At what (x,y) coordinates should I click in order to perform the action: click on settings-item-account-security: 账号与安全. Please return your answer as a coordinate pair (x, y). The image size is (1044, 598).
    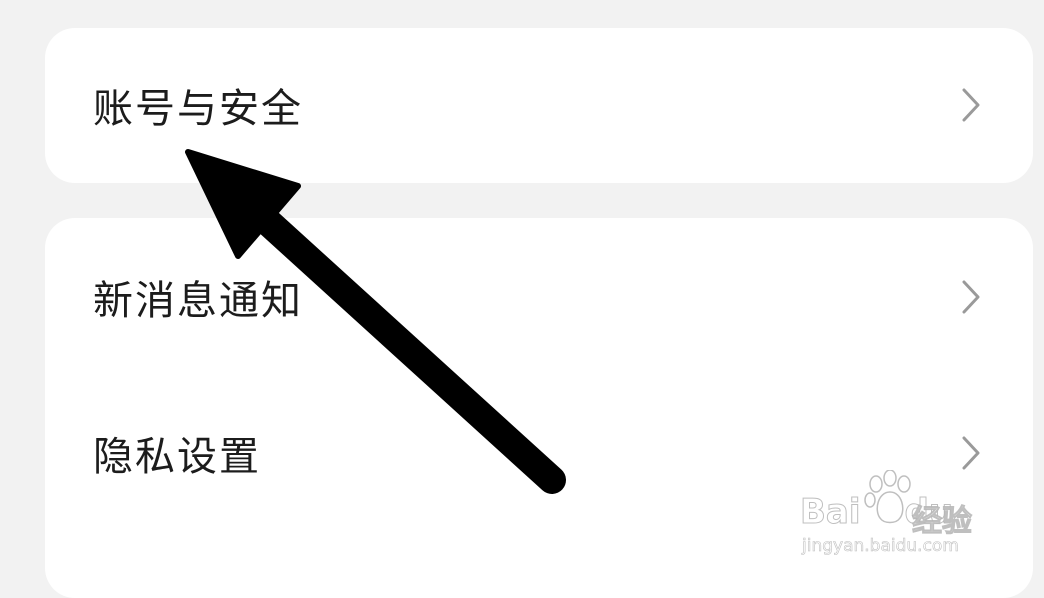
    Looking at the image, I should click on (539, 105).